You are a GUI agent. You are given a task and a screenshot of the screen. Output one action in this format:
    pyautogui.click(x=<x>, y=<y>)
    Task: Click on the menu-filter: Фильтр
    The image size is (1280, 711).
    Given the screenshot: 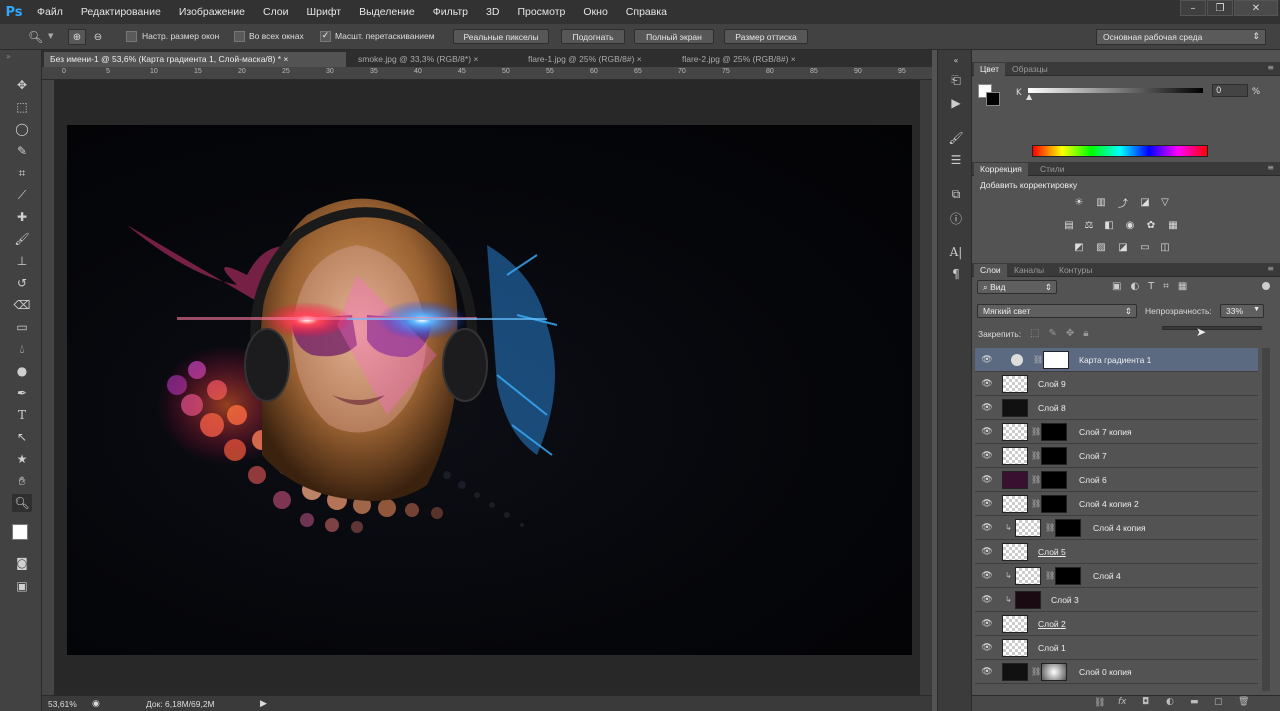 What is the action you would take?
    pyautogui.click(x=450, y=12)
    